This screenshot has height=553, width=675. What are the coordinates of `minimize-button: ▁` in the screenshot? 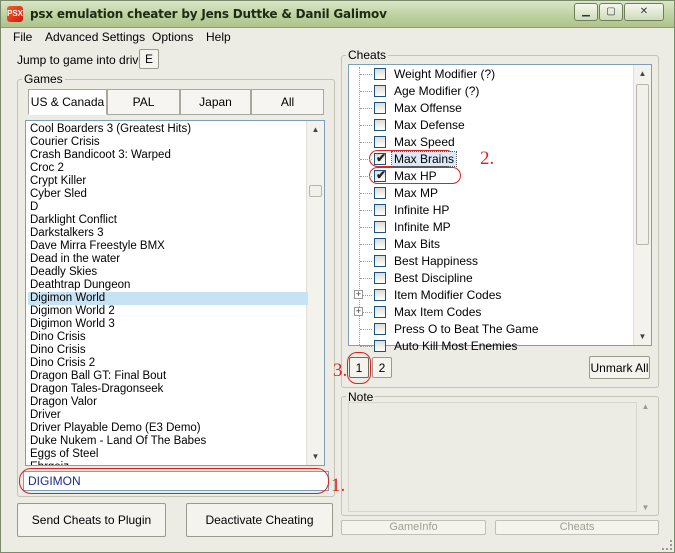 It's located at (586, 12).